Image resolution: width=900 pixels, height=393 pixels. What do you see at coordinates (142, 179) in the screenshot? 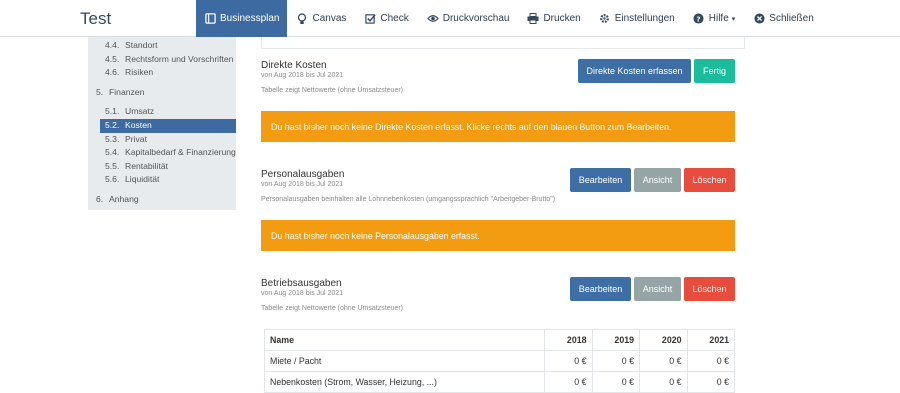
I see `sidebar-item-label: Liquidität` at bounding box center [142, 179].